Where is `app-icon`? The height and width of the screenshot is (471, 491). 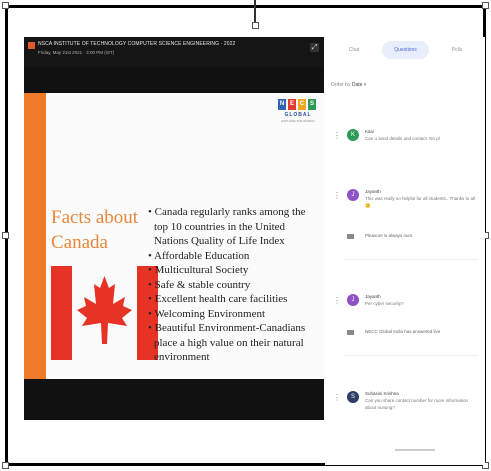
app-icon is located at coordinates (31, 45).